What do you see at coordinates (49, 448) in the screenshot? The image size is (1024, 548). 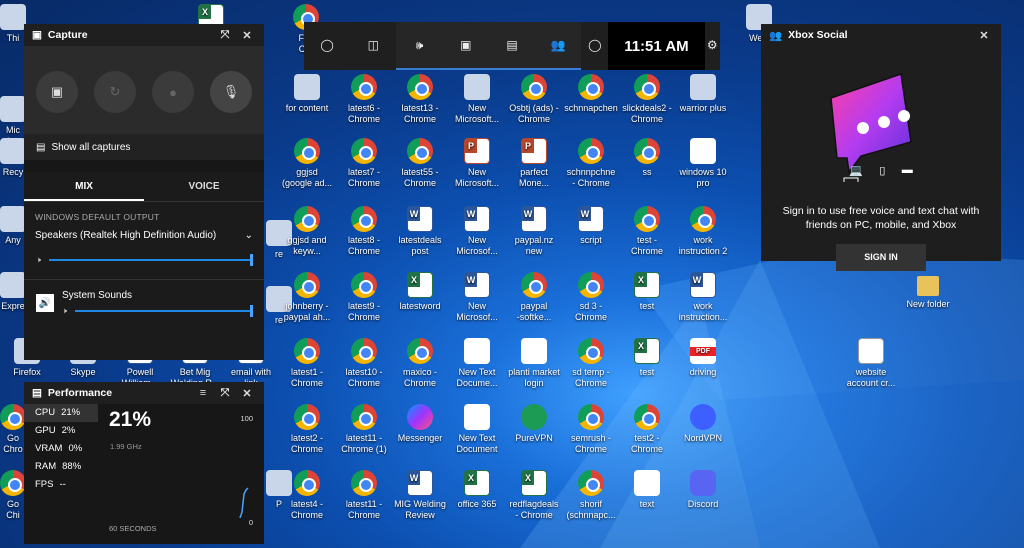 I see `stat-name: VRAM` at bounding box center [49, 448].